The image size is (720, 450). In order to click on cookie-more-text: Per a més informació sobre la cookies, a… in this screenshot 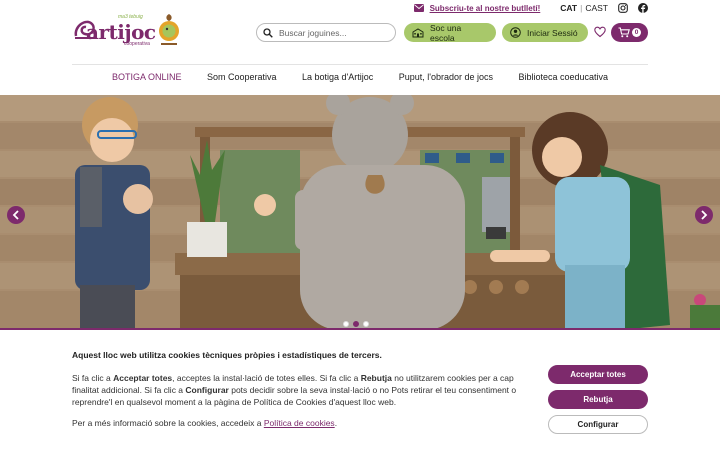, I will do `click(168, 423)`.